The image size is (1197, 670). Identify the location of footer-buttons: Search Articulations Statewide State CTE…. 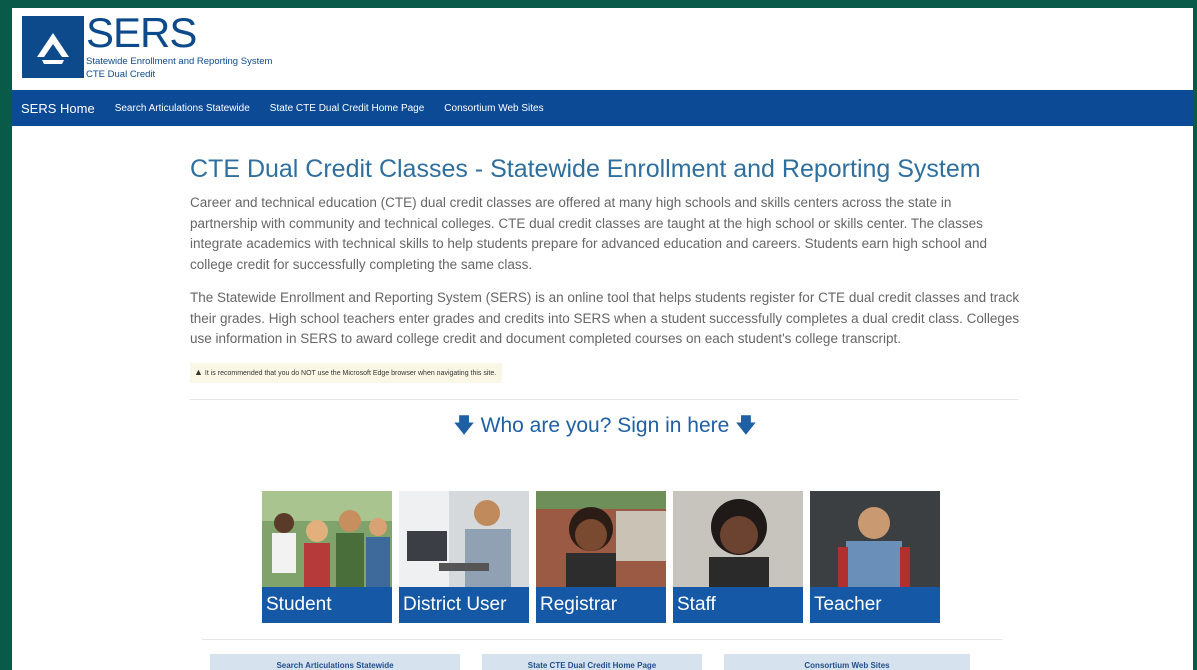
(602, 662).